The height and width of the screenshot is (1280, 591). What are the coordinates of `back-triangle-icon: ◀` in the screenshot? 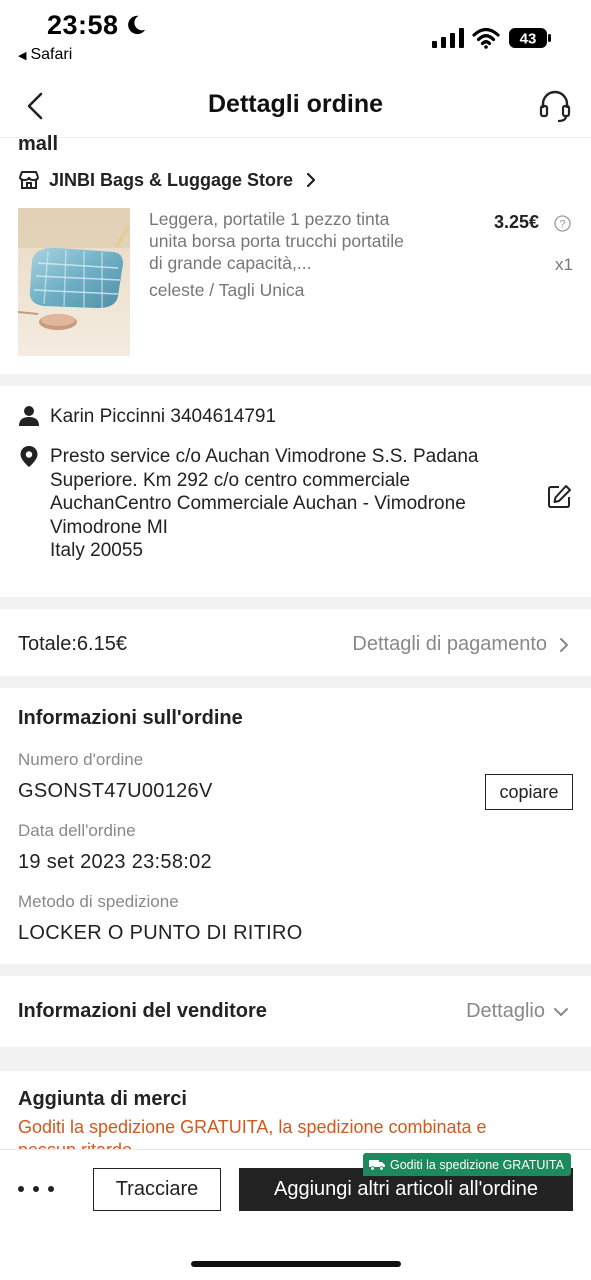 It's located at (22, 56).